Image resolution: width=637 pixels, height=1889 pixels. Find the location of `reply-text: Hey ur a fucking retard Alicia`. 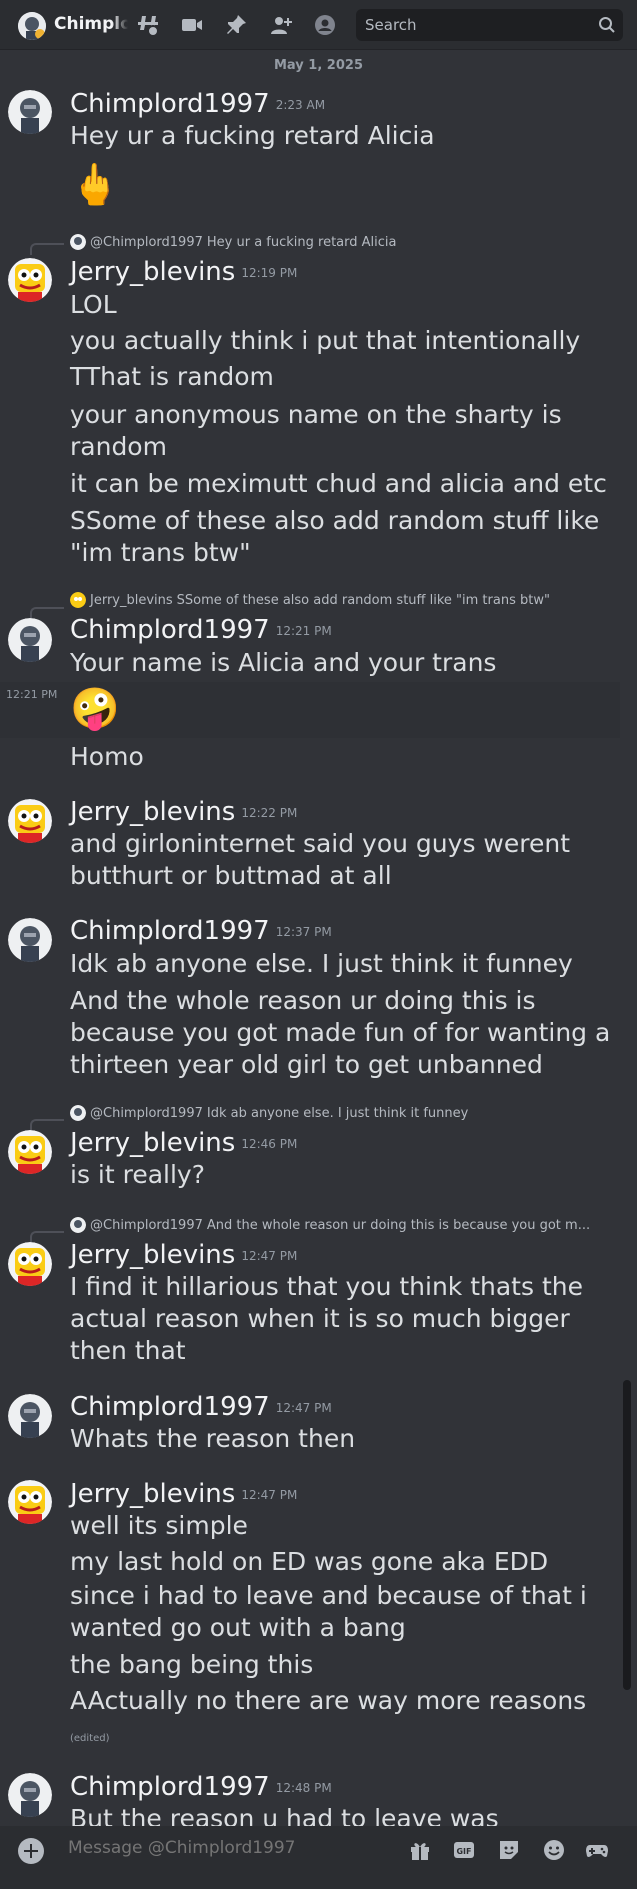

reply-text: Hey ur a fucking retard Alicia is located at coordinates (301, 242).